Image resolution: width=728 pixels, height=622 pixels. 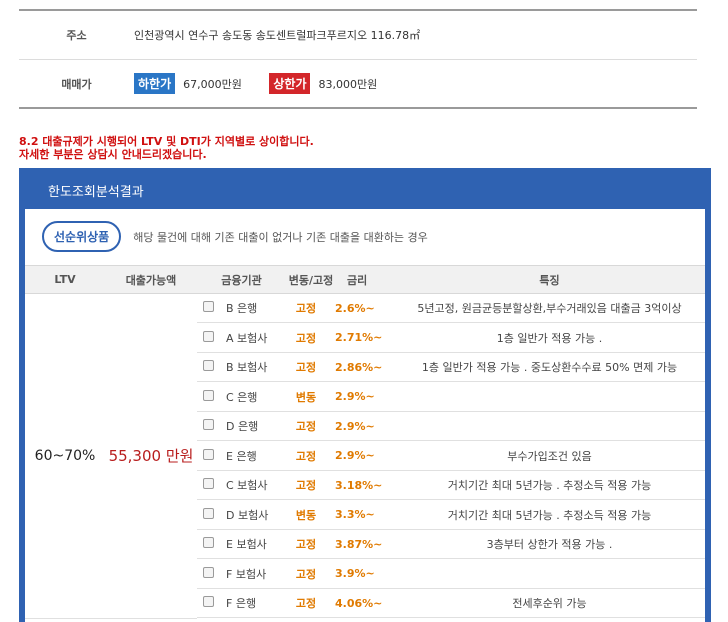 I want to click on amount-value: 55,300 만원, so click(x=151, y=456).